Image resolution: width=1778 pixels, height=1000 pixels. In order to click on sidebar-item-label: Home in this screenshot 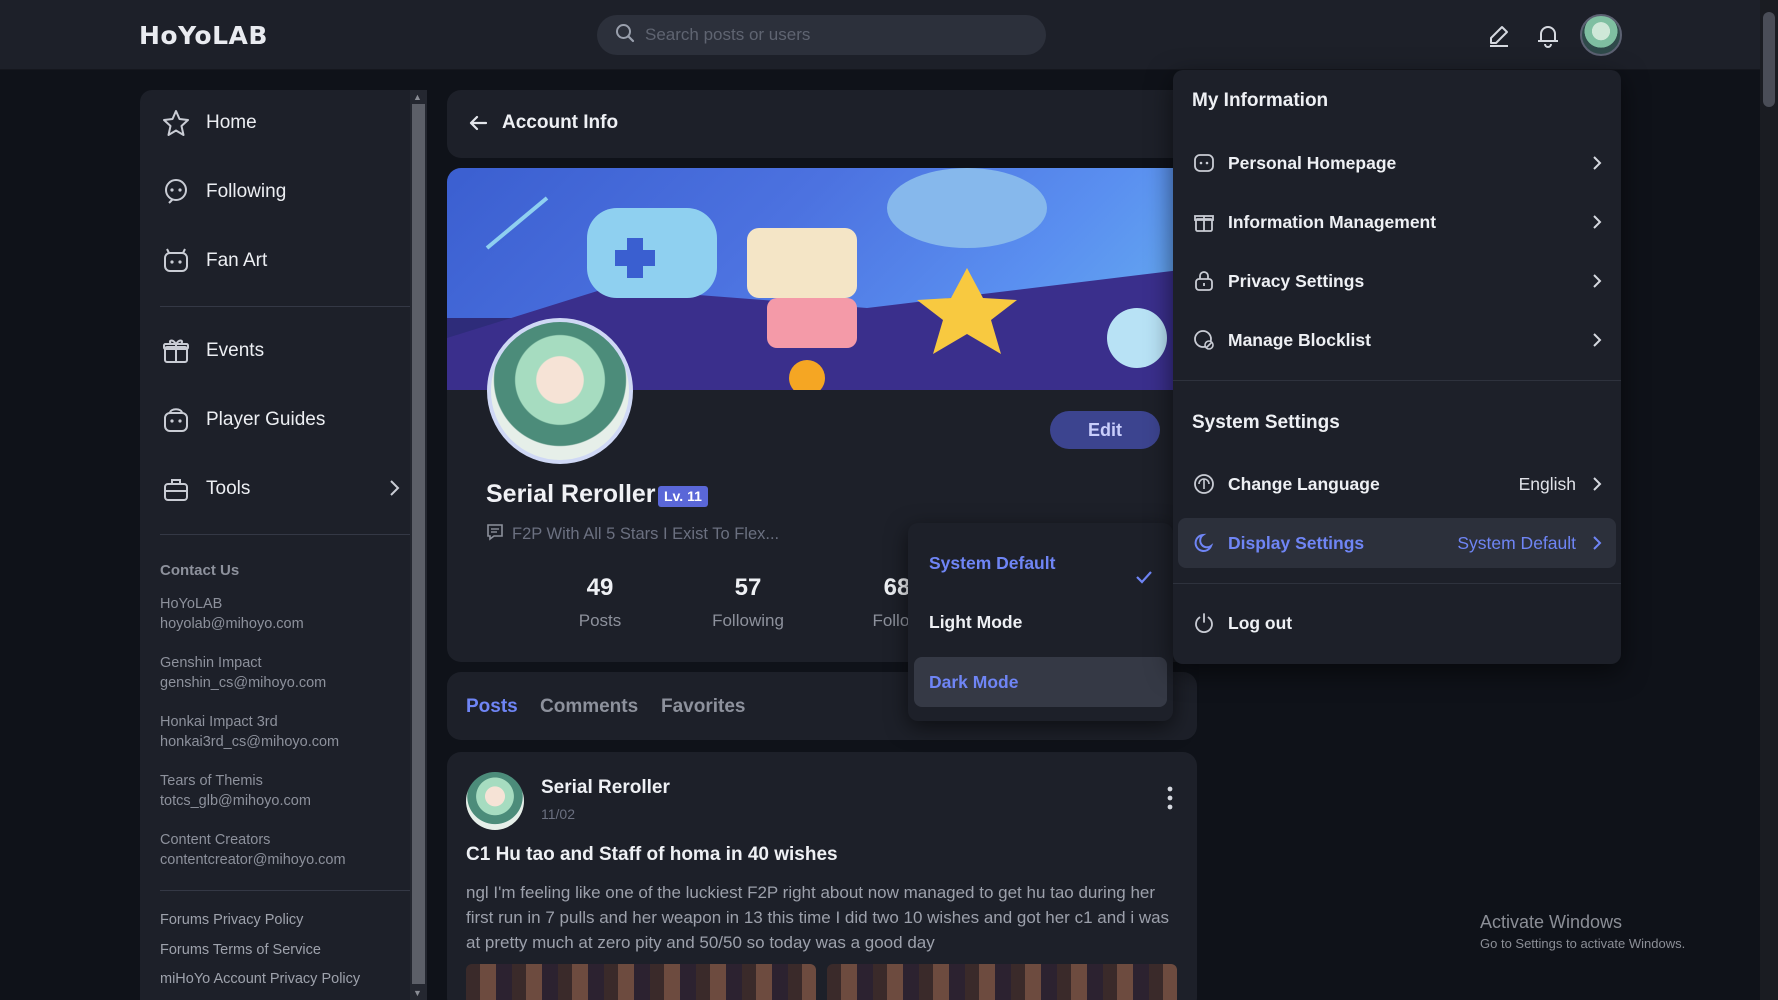, I will do `click(231, 122)`.